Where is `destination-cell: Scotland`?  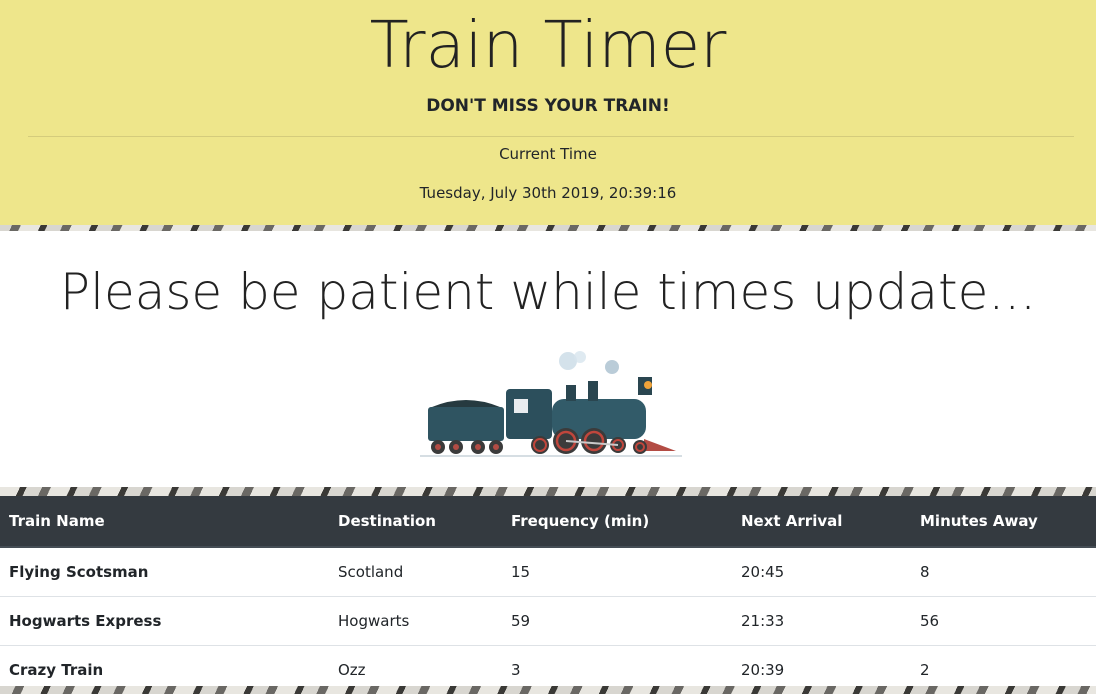 destination-cell: Scotland is located at coordinates (415, 572).